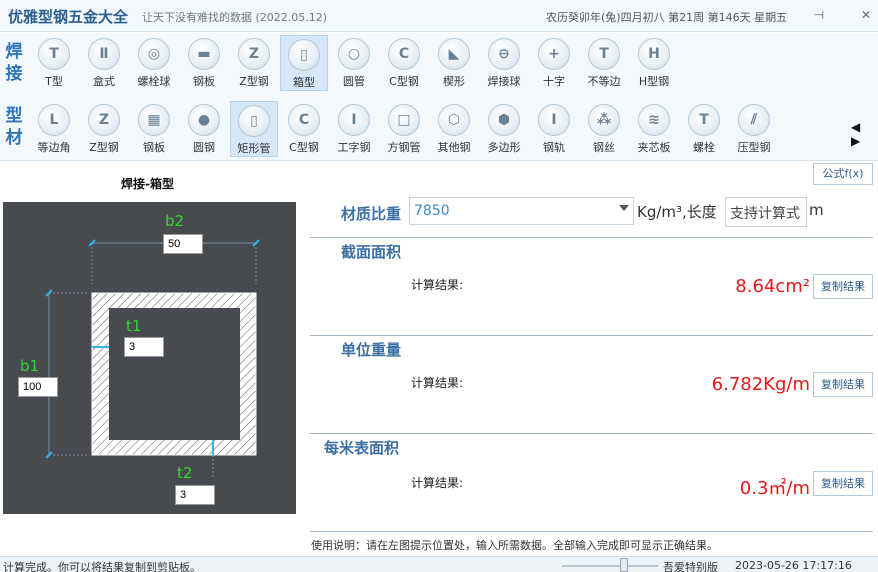  Describe the element at coordinates (454, 54) in the screenshot. I see `wedge-icon: ◣` at that location.